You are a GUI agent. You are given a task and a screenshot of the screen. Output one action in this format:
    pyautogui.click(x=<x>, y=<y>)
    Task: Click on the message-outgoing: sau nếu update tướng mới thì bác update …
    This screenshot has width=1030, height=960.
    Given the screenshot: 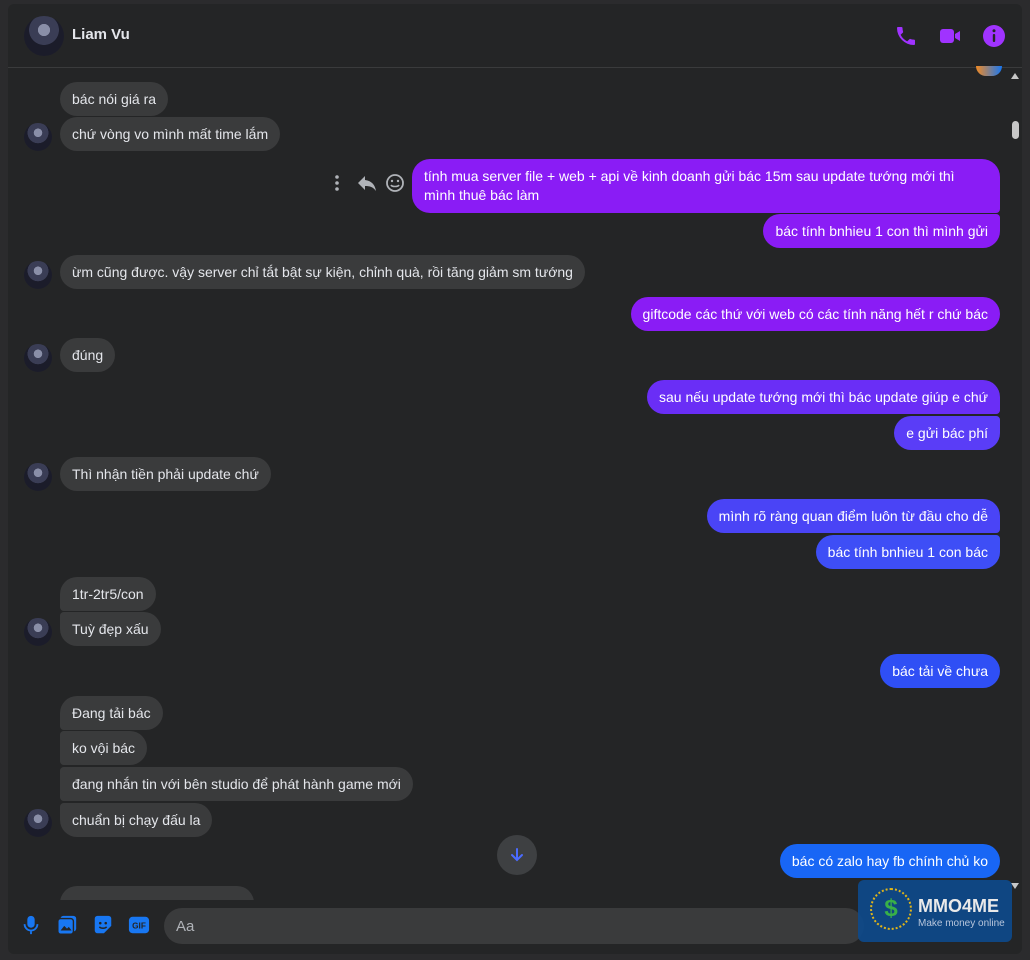 What is the action you would take?
    pyautogui.click(x=823, y=397)
    